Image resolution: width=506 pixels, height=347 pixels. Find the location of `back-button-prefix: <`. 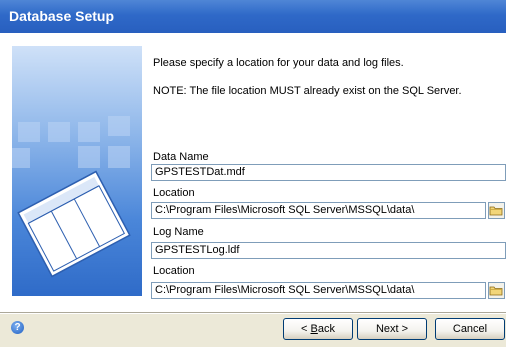

back-button-prefix: < is located at coordinates (306, 329).